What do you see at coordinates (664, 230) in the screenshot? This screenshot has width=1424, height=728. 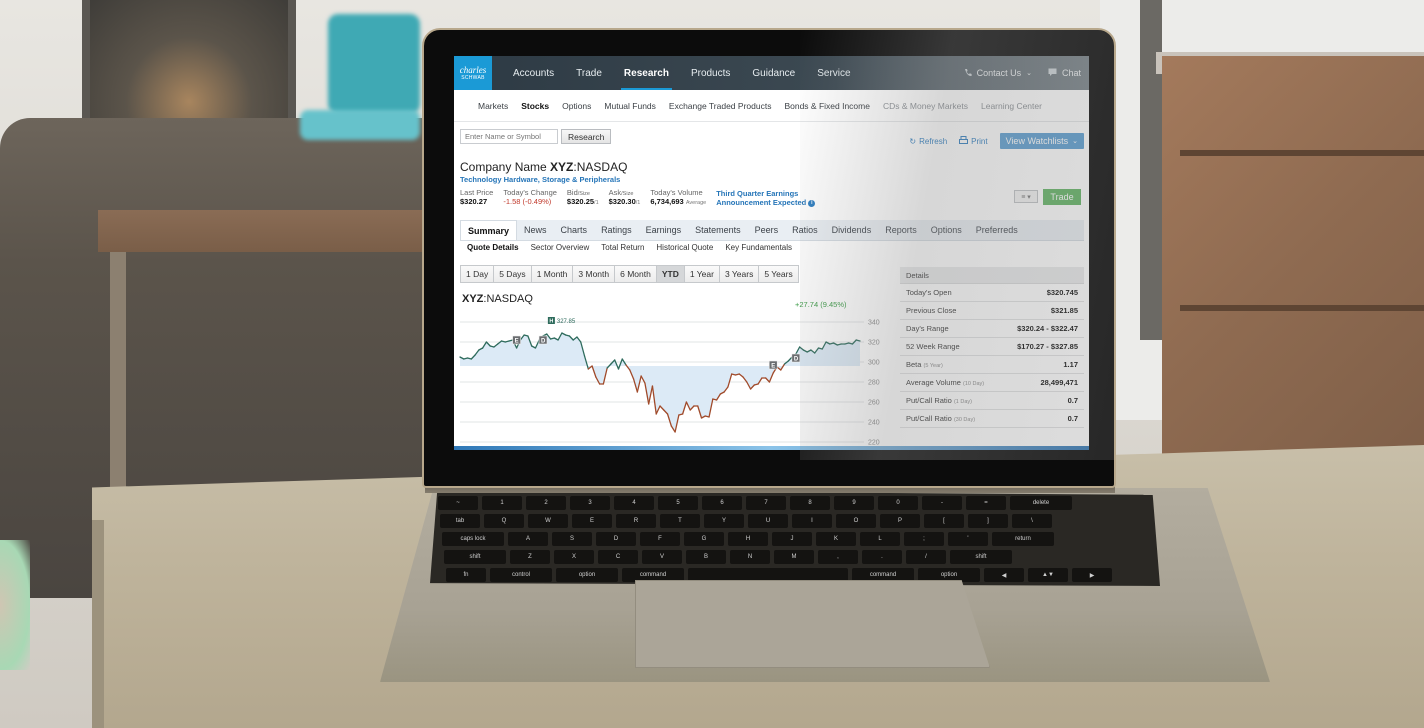 I see `tab-earnings: Earnings` at bounding box center [664, 230].